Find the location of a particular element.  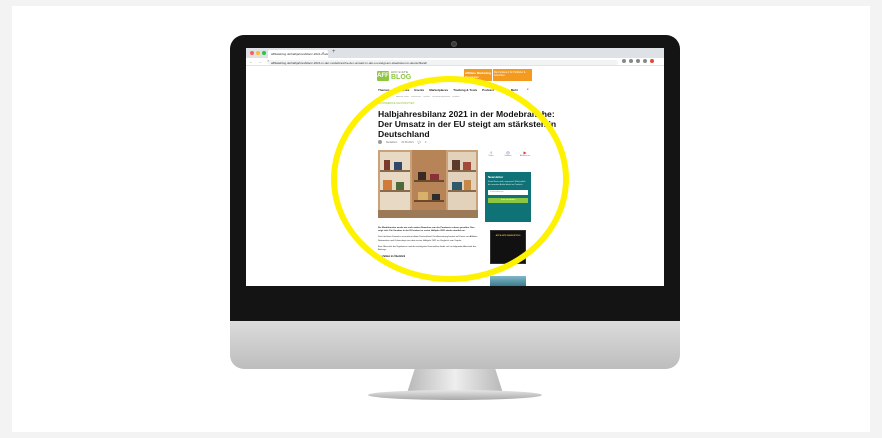

monitor-foot is located at coordinates (455, 395).